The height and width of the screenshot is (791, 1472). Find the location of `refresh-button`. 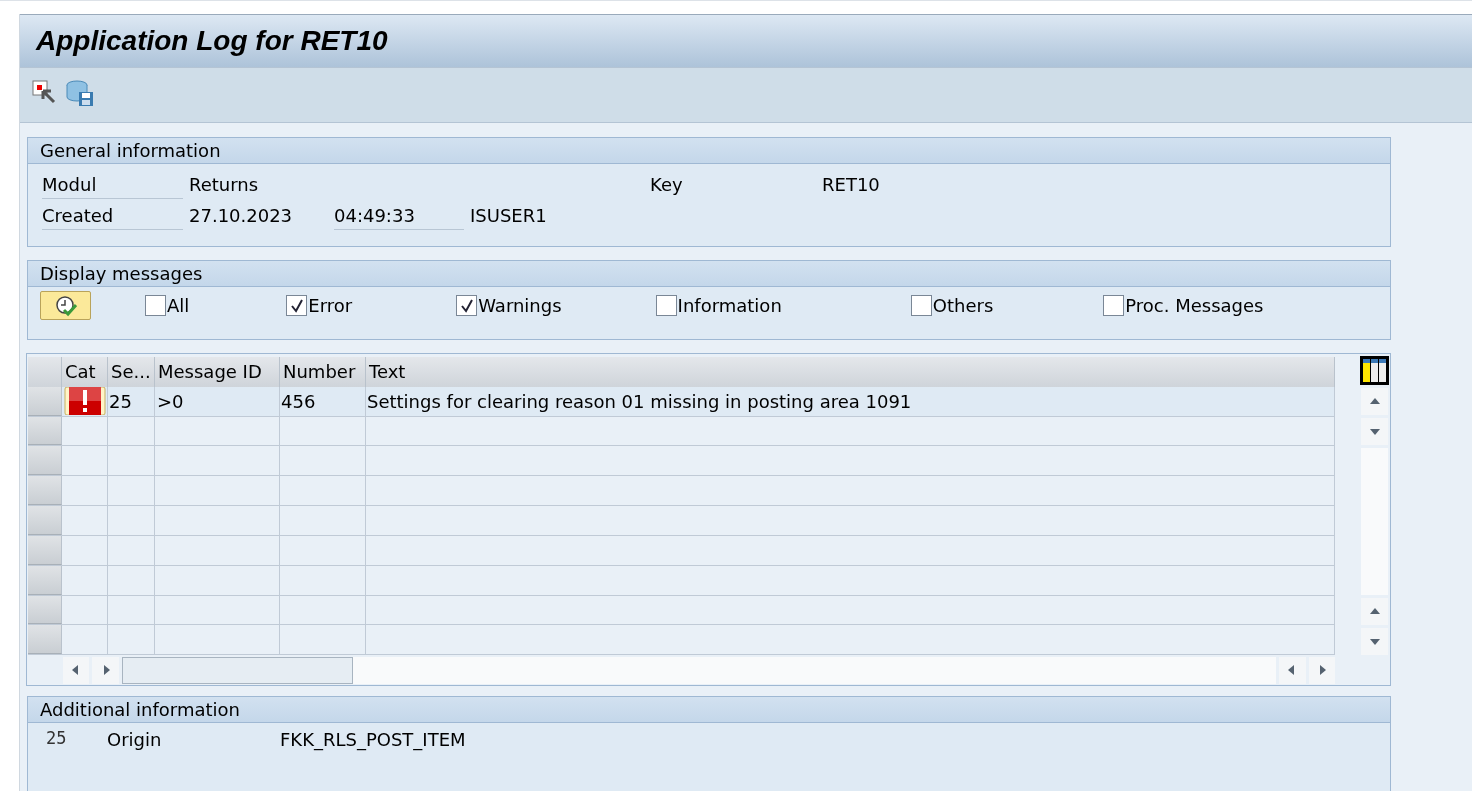

refresh-button is located at coordinates (65, 305).